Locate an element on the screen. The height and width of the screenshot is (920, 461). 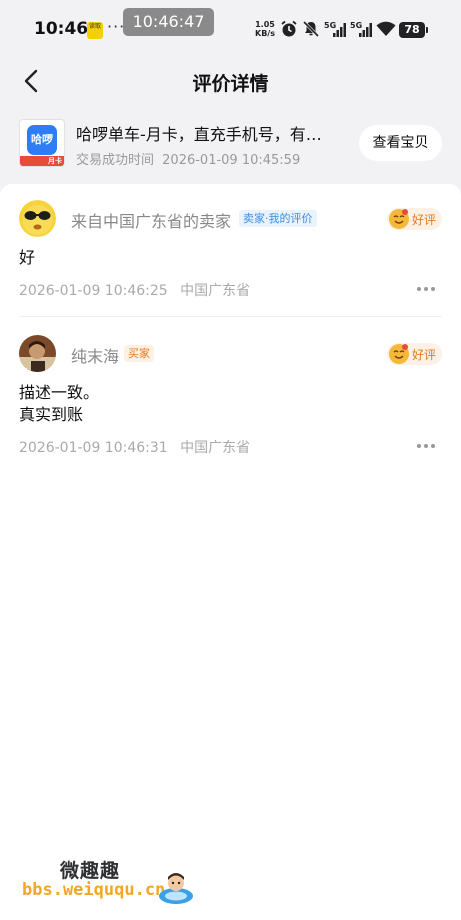
review-text: 描述一致。 真实到账 is located at coordinates (59, 404).